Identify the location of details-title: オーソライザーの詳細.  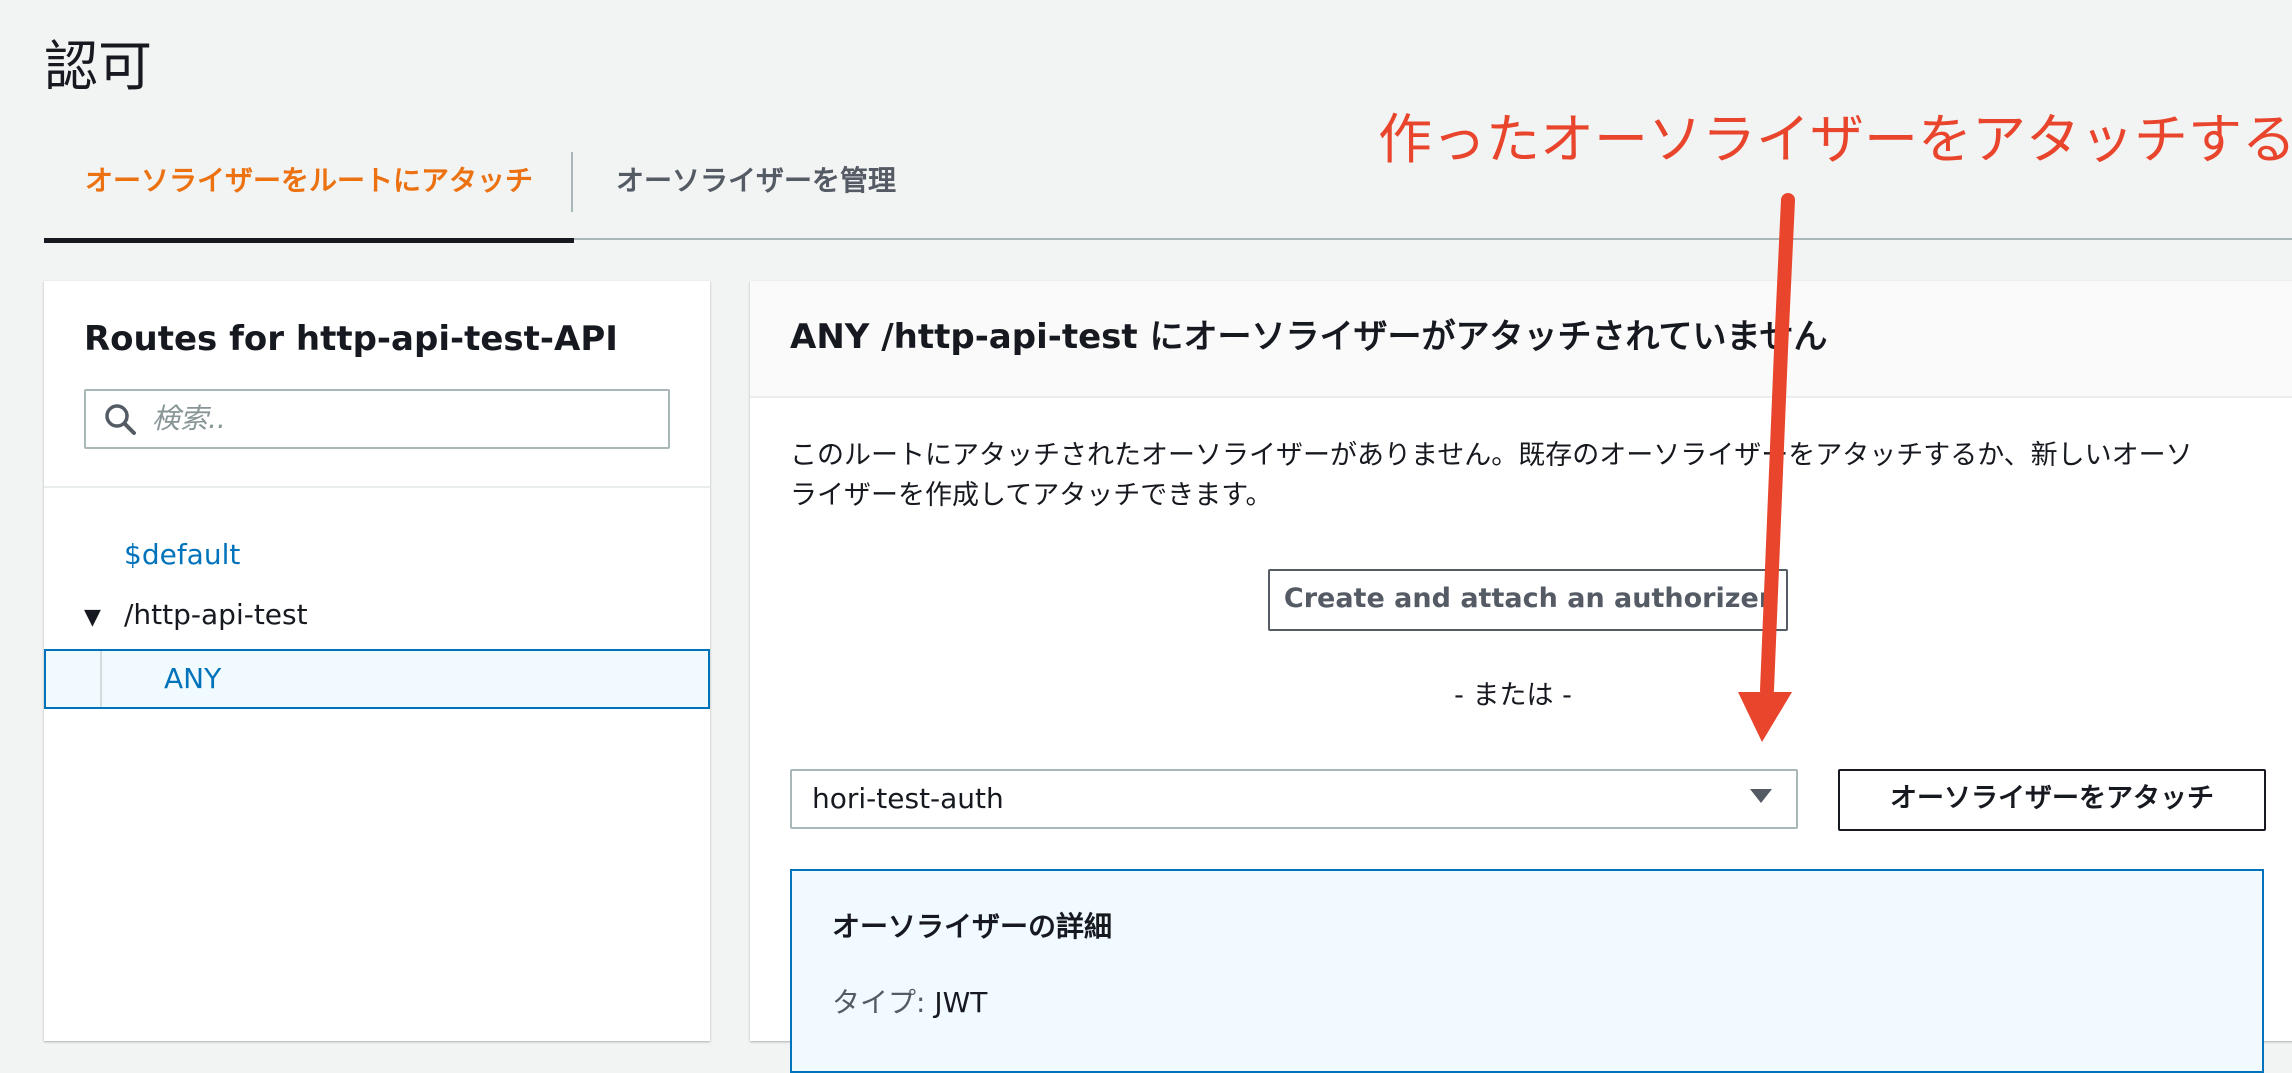
(972, 926).